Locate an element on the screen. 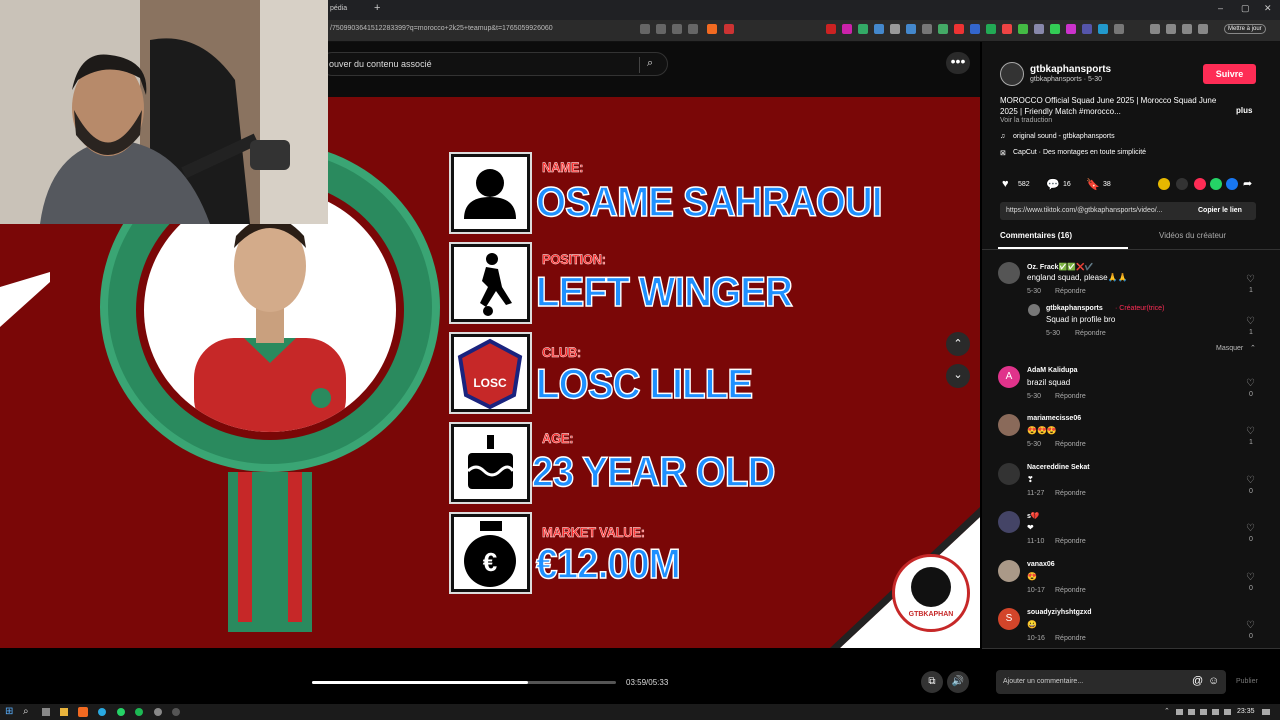  tab-creator-videos: Vidéos du créateur is located at coordinates (1192, 235).